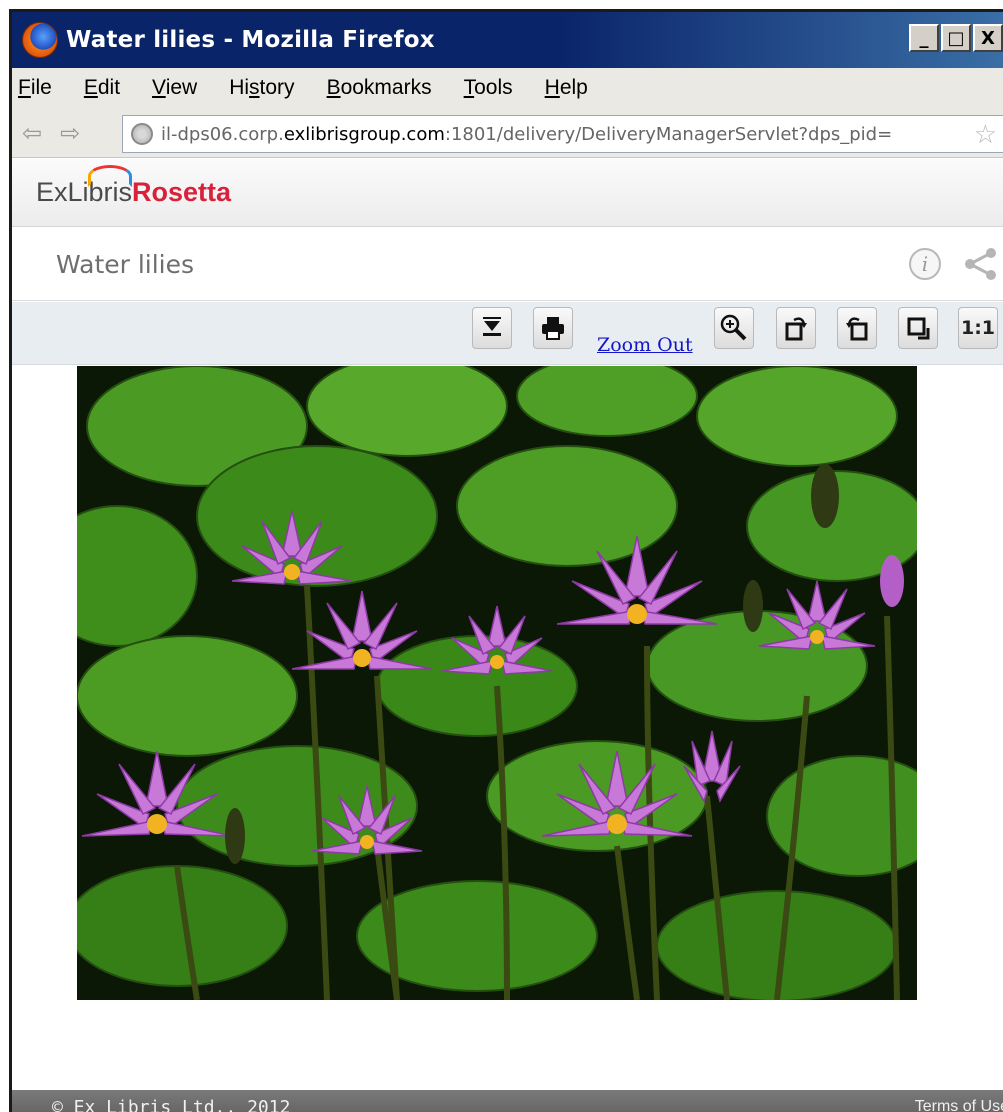 This screenshot has height=1112, width=1003. I want to click on firefox-logo-icon, so click(40, 40).